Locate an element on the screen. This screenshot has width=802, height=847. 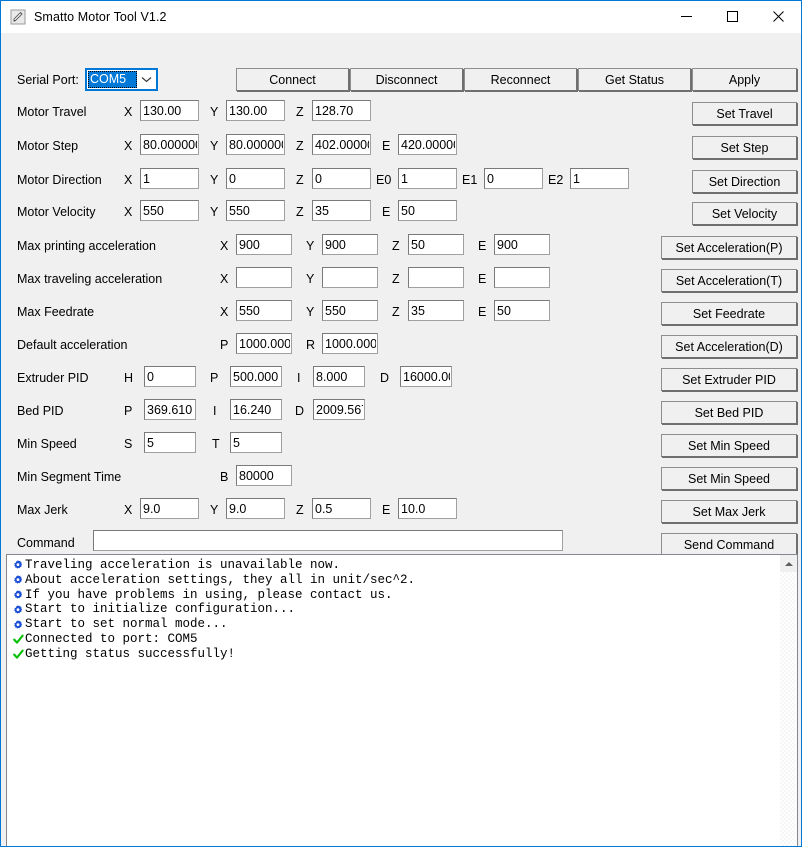
motor-step-z-input is located at coordinates (341, 144).